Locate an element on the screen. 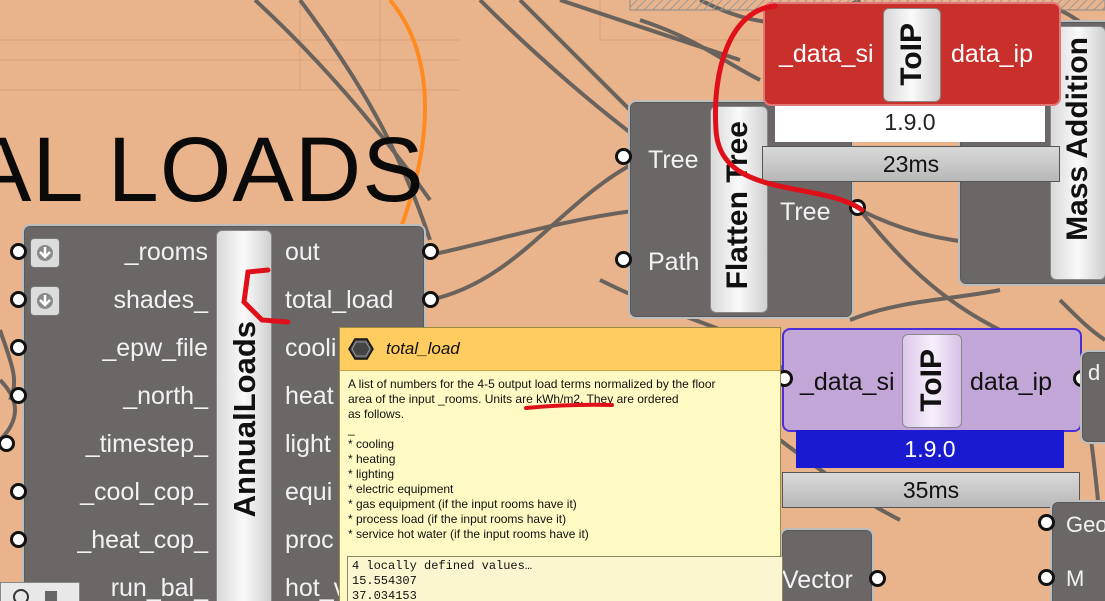 The image size is (1105, 601). tooltip-header: total_load is located at coordinates (560, 349).